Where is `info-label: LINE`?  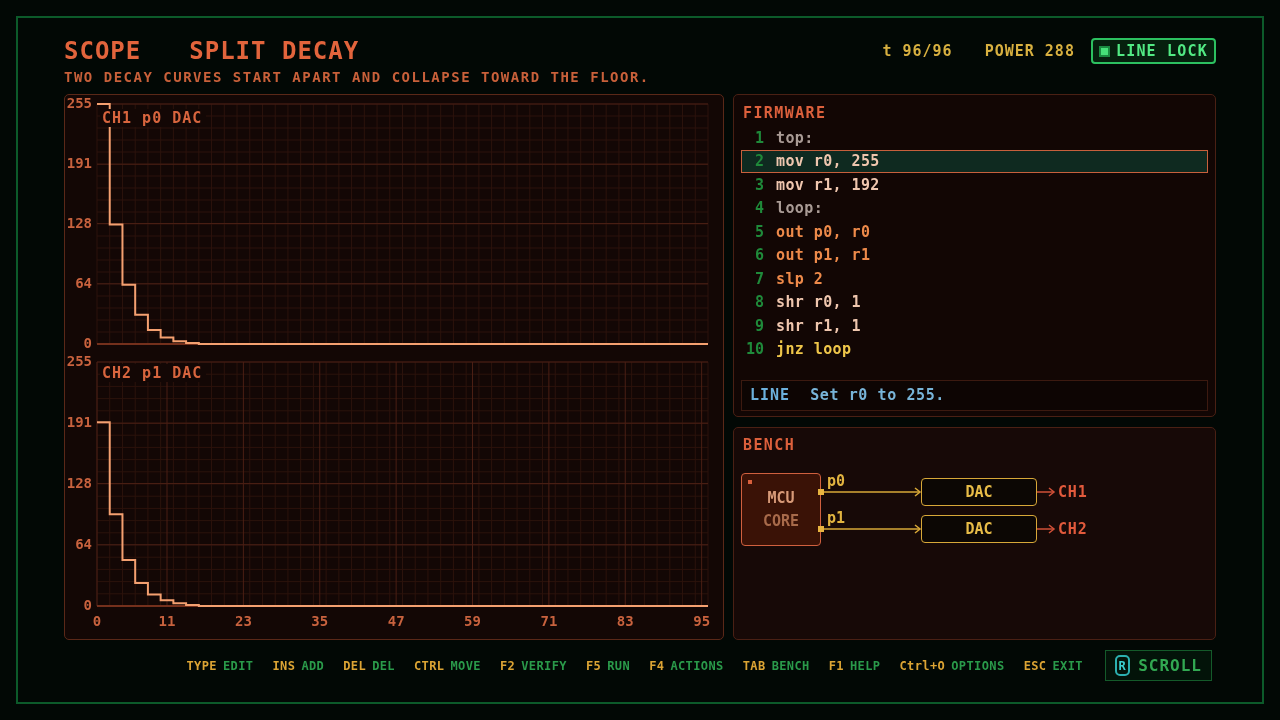
info-label: LINE is located at coordinates (770, 396).